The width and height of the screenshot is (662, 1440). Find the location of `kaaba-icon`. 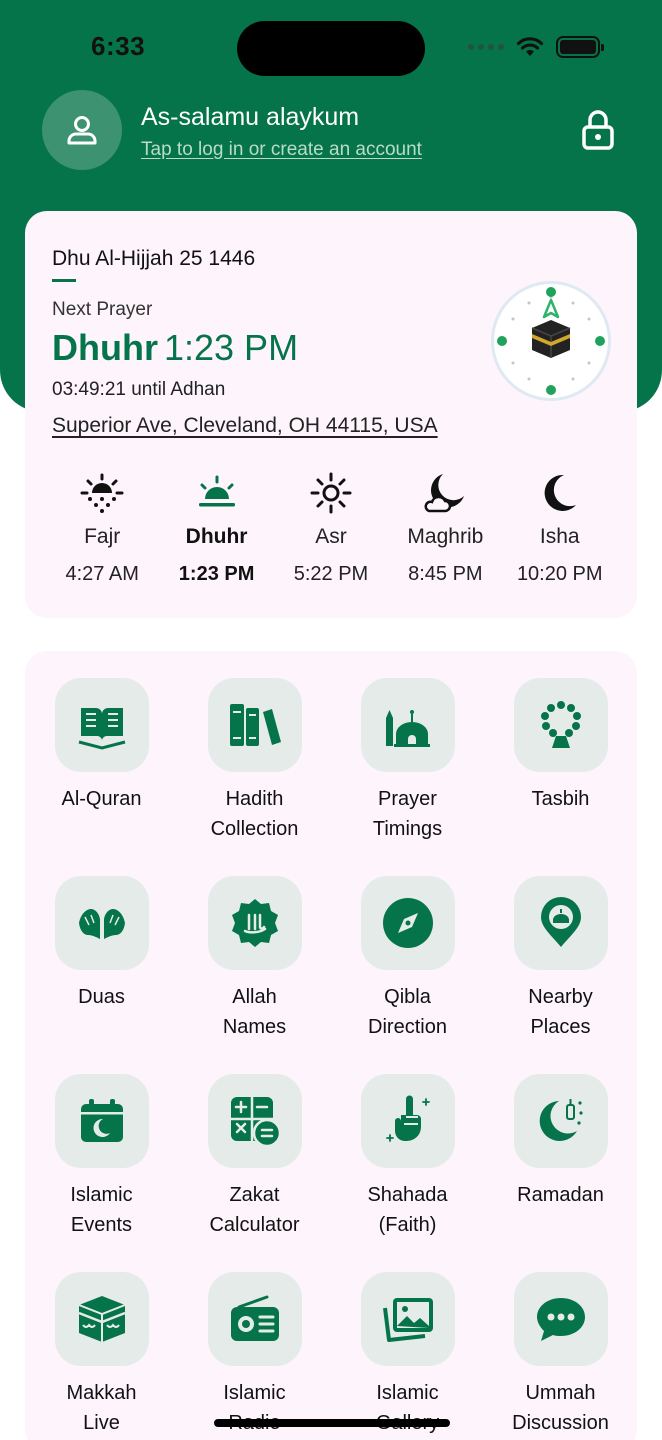

kaaba-icon is located at coordinates (101, 1319).